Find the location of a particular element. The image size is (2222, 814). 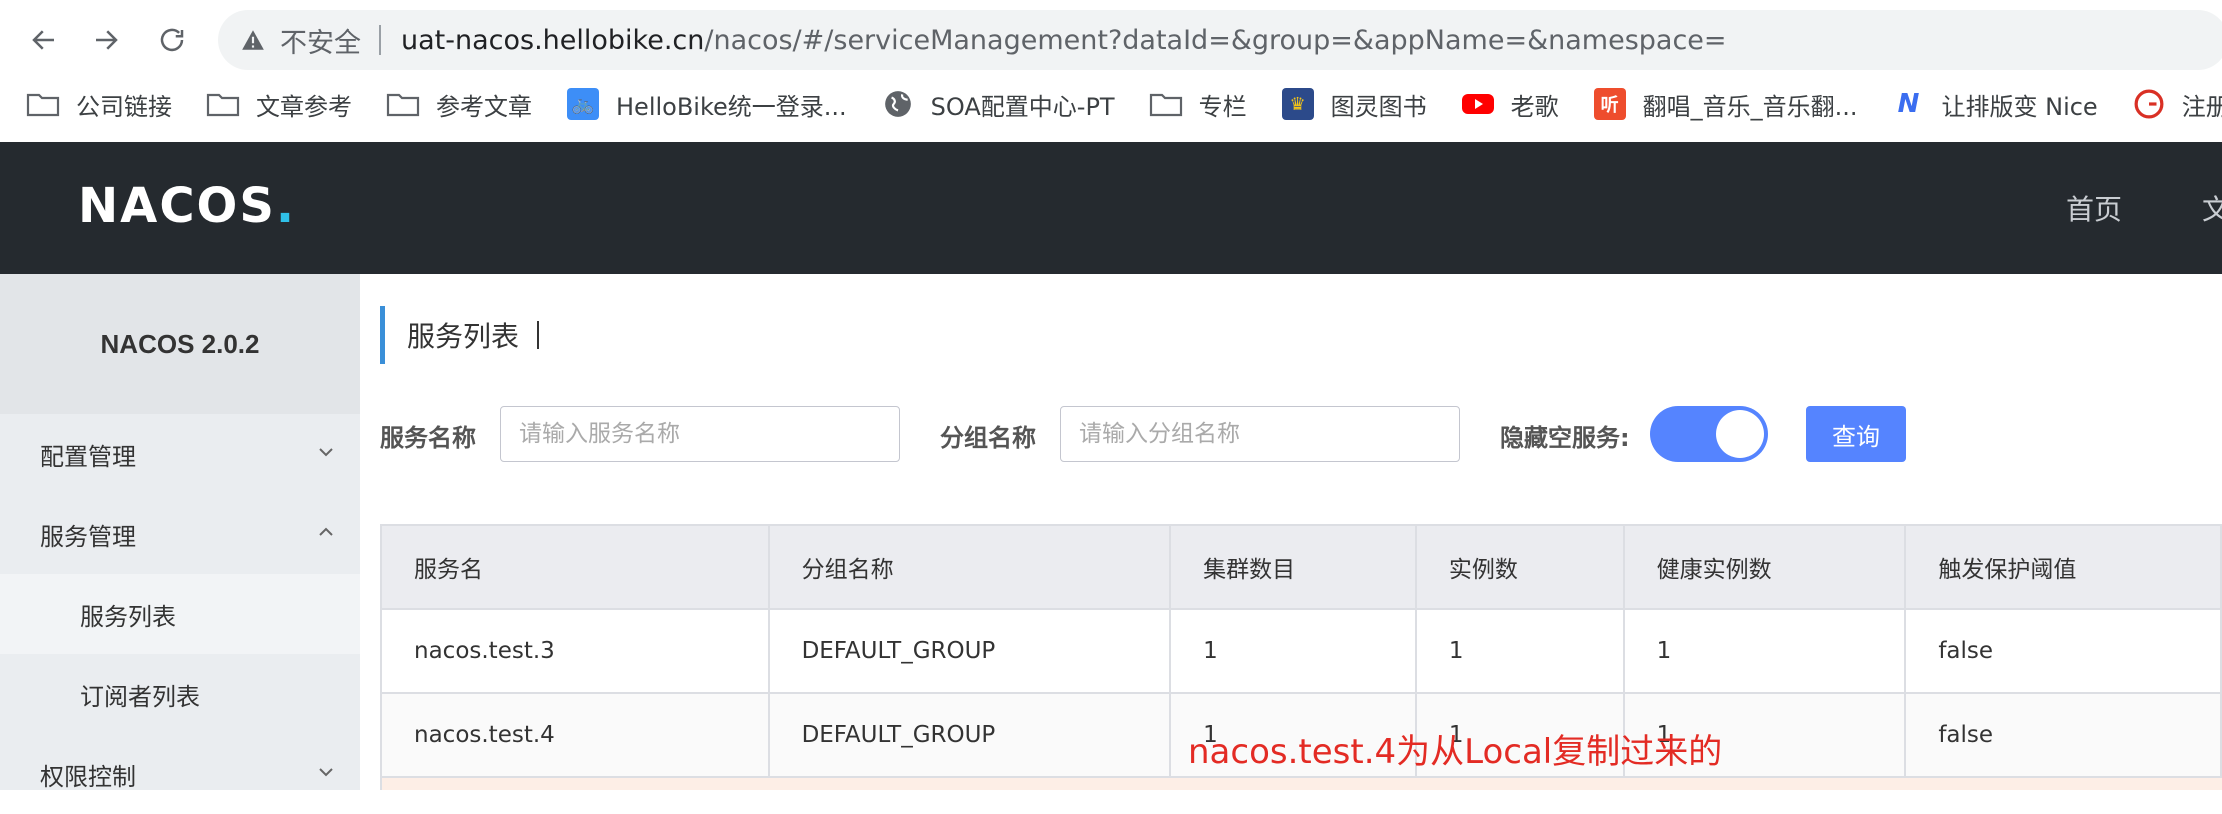

reload-button is located at coordinates (172, 40).